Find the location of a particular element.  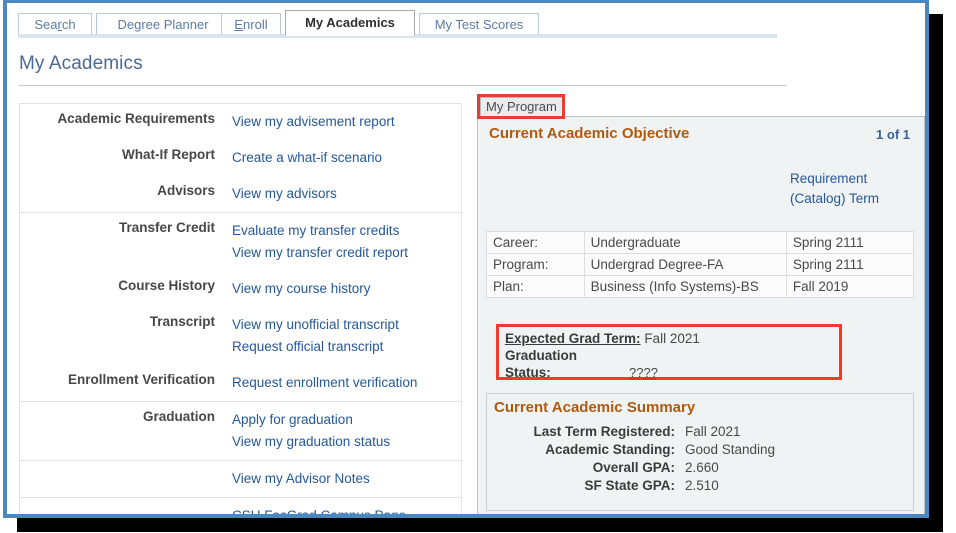

link-row-what-if-report: What-If Report Create a what-if scenario is located at coordinates (240, 158).